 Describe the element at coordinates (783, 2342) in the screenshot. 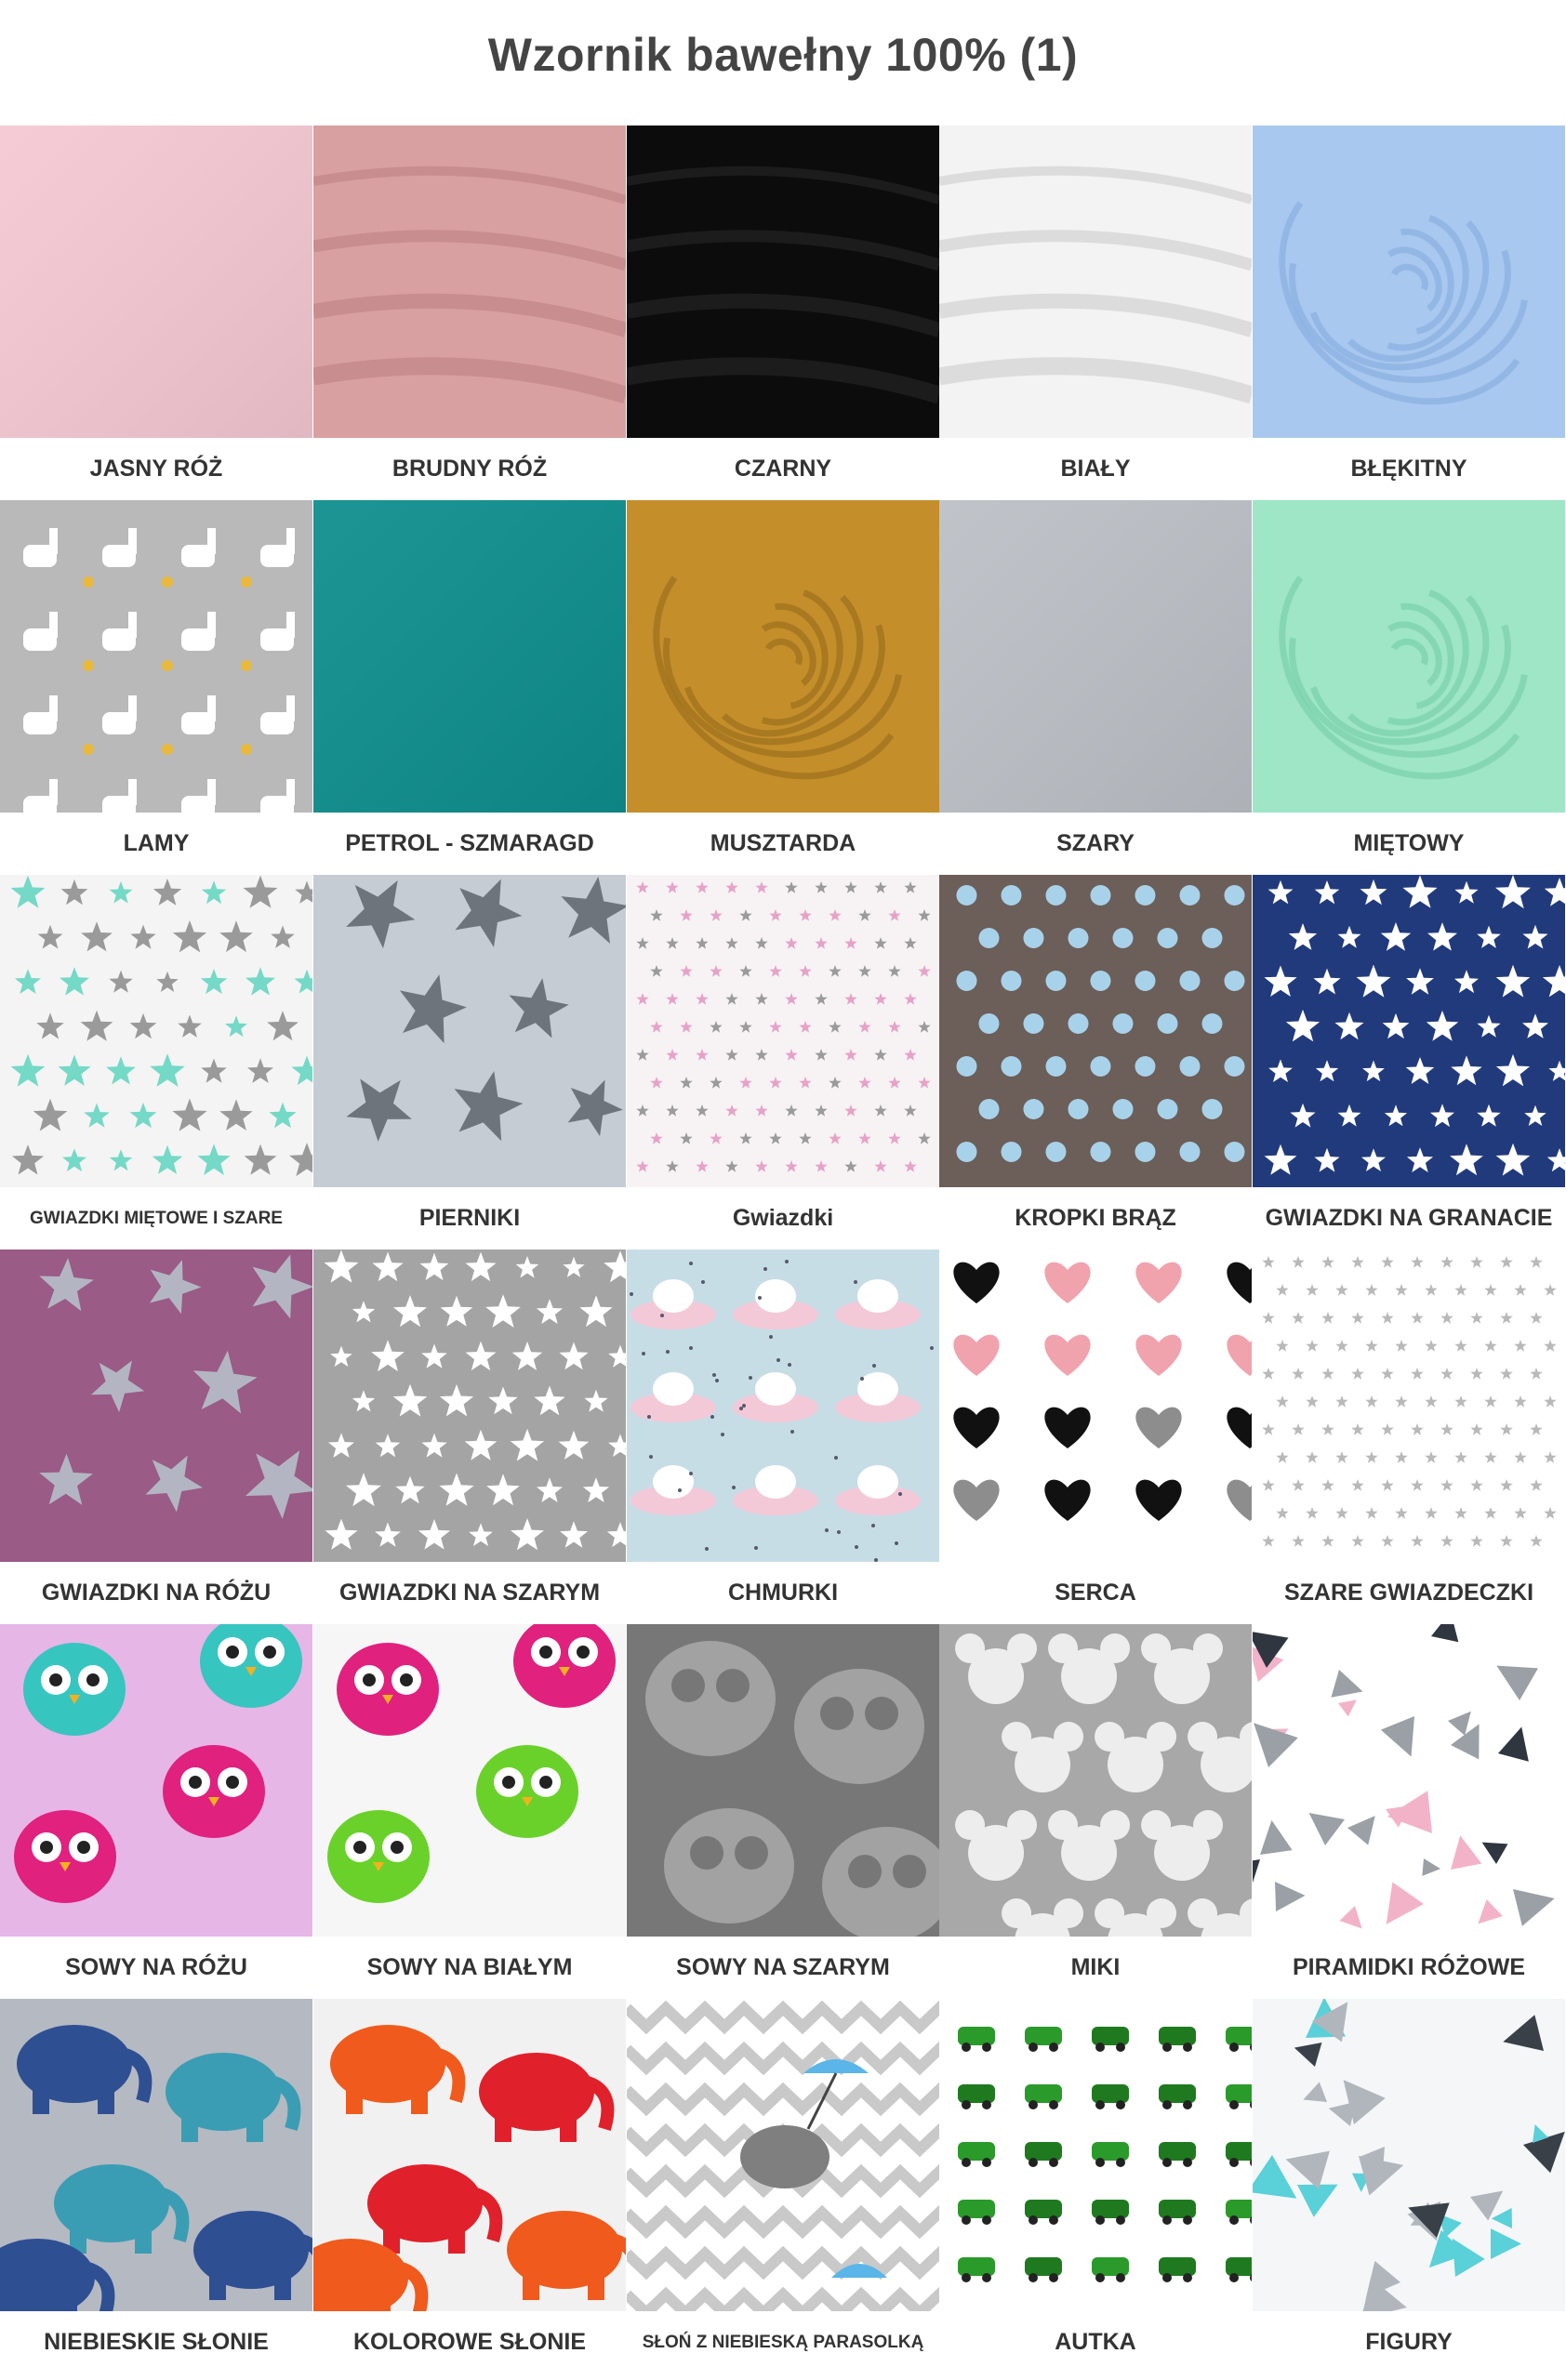

I see `swatch-label: SŁOŃ Z NIEBIESKĄ PARASOLKĄ` at that location.